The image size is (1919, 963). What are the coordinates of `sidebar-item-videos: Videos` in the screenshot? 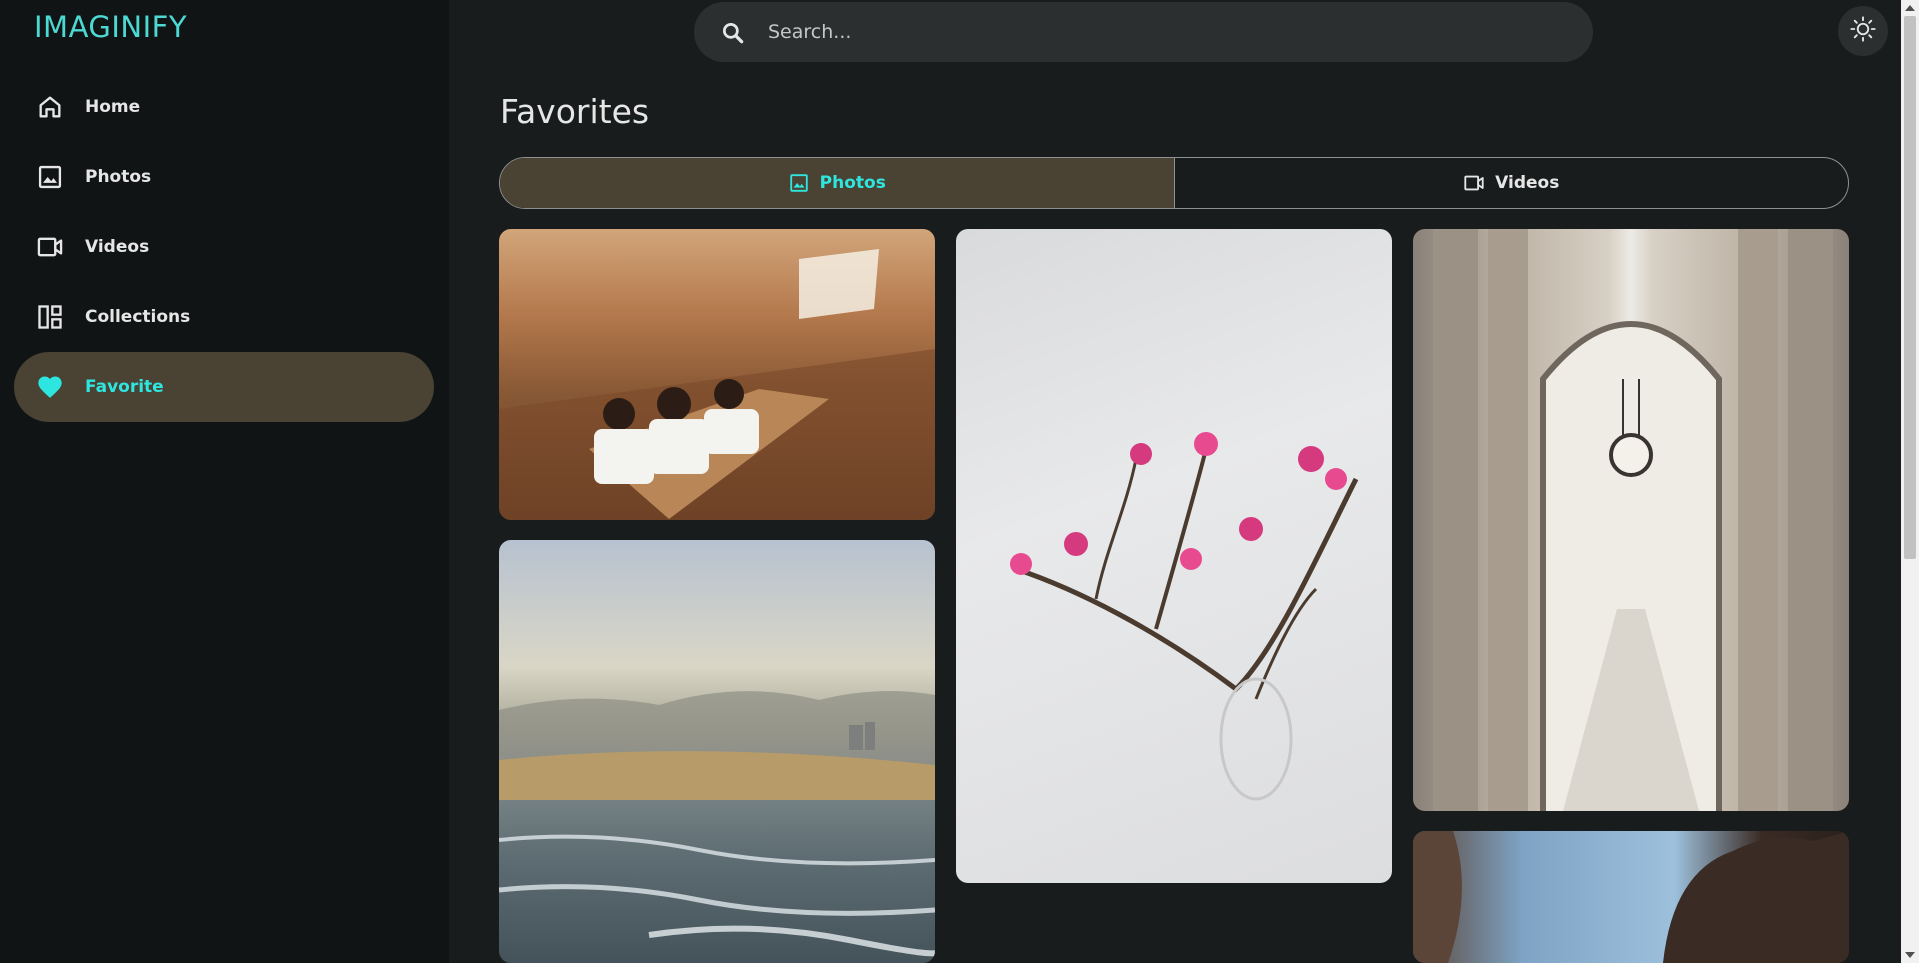 It's located at (224, 247).